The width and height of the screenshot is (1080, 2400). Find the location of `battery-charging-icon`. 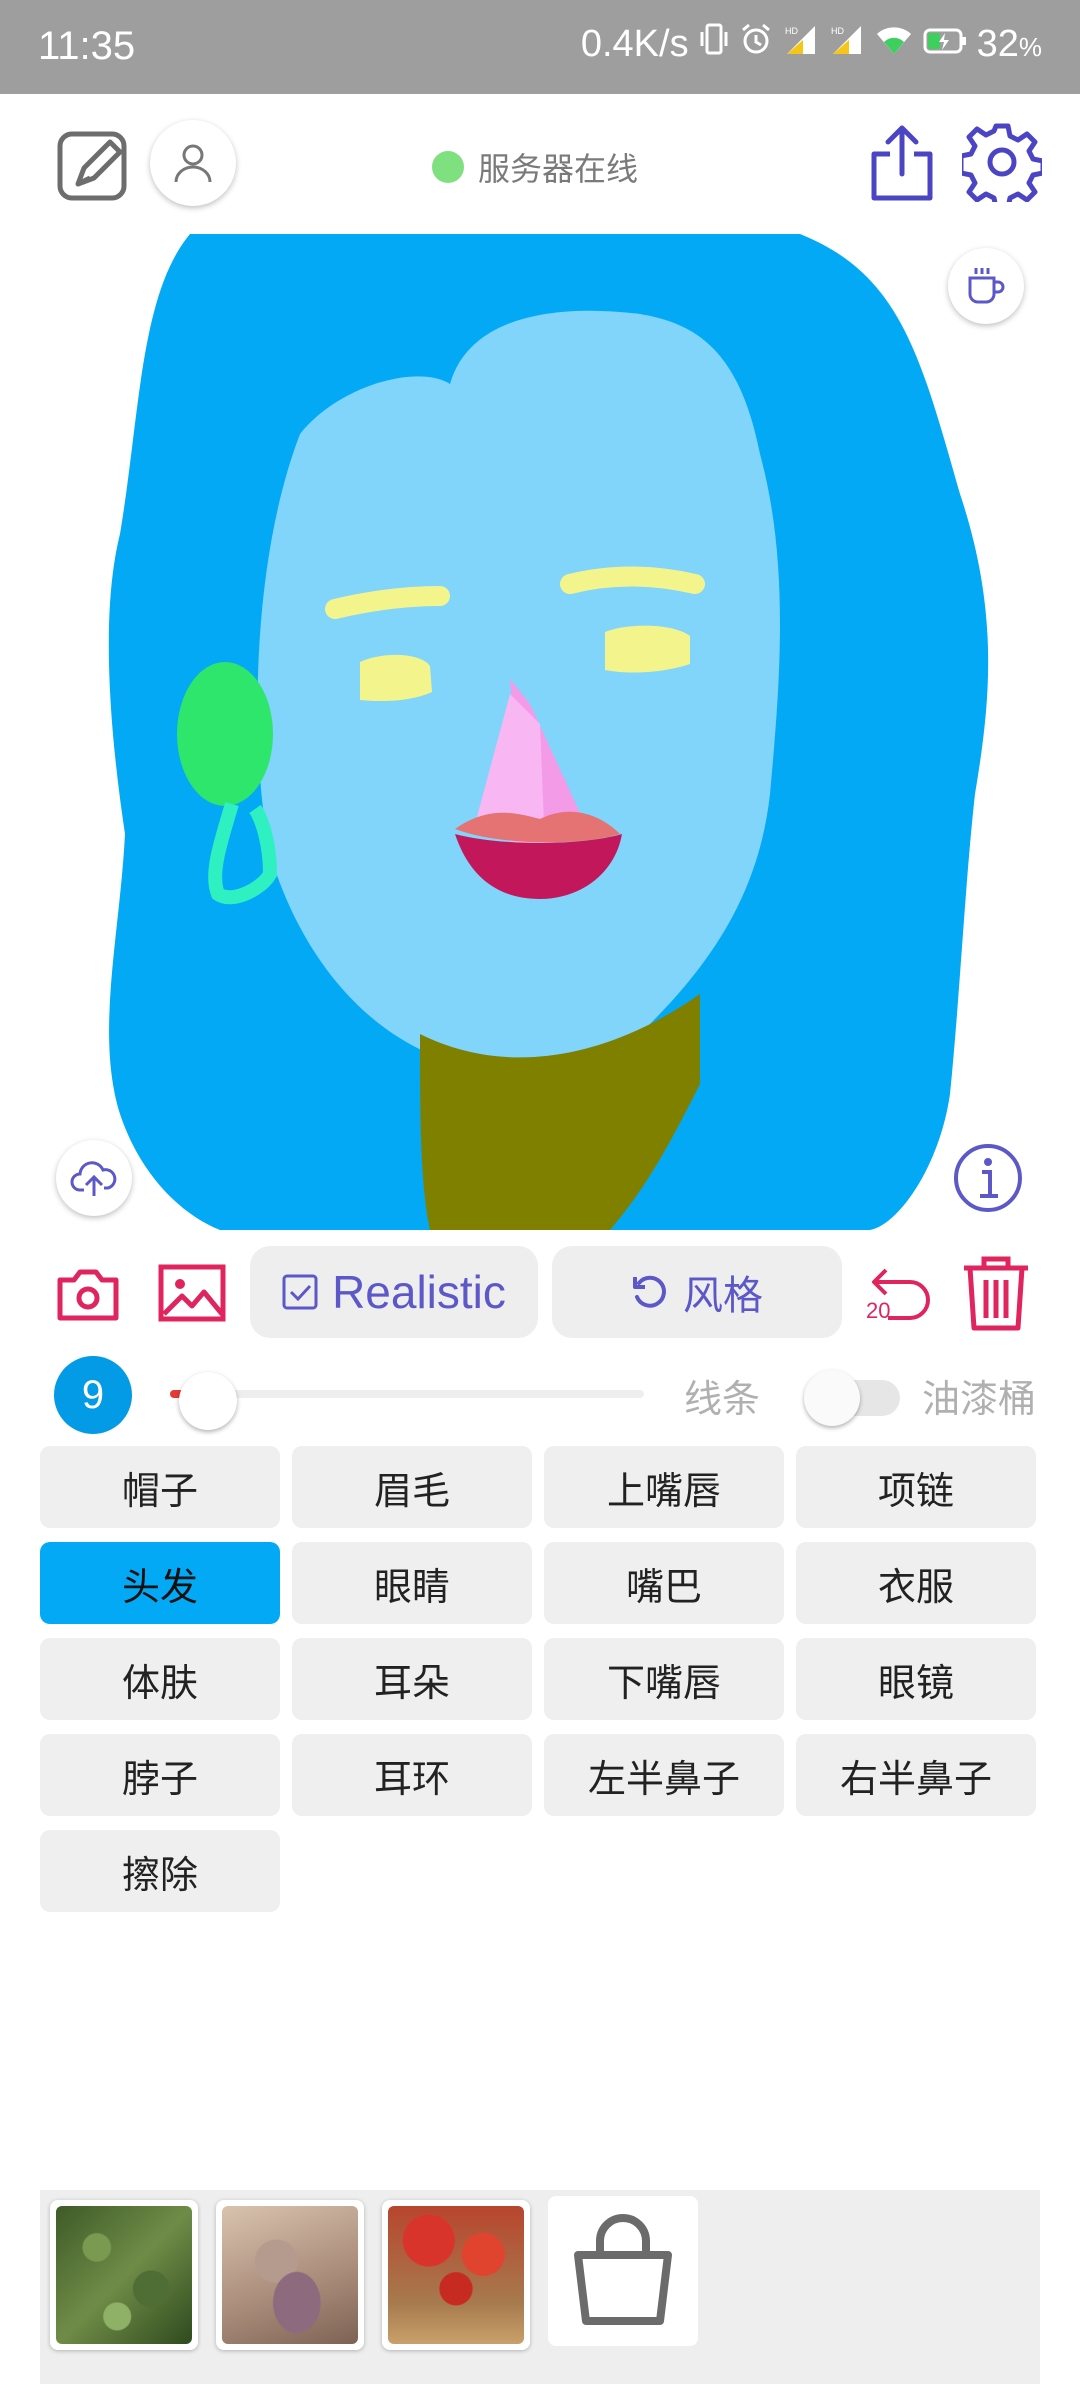

battery-charging-icon is located at coordinates (945, 44).